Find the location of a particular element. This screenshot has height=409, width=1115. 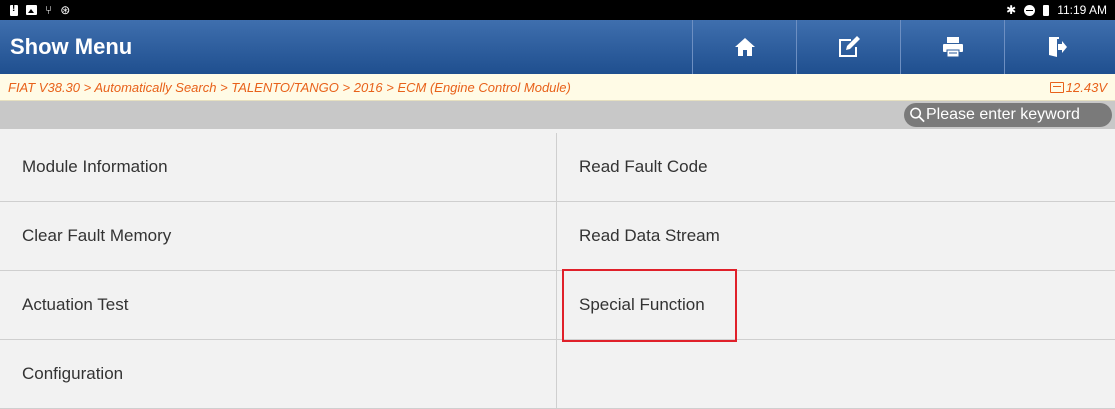

search-input is located at coordinates (1019, 115).